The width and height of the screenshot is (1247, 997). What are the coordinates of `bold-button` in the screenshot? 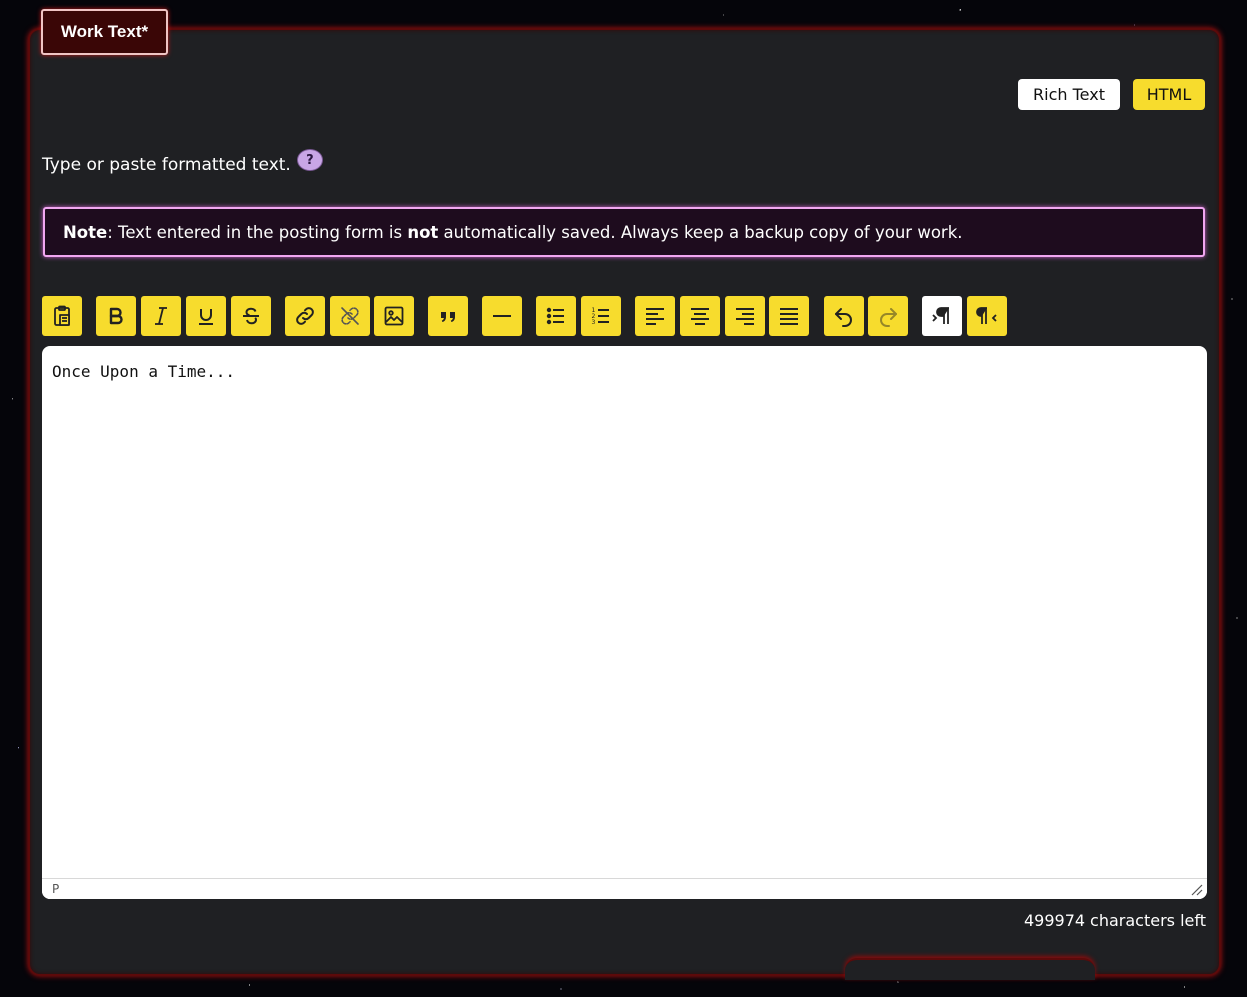 It's located at (116, 316).